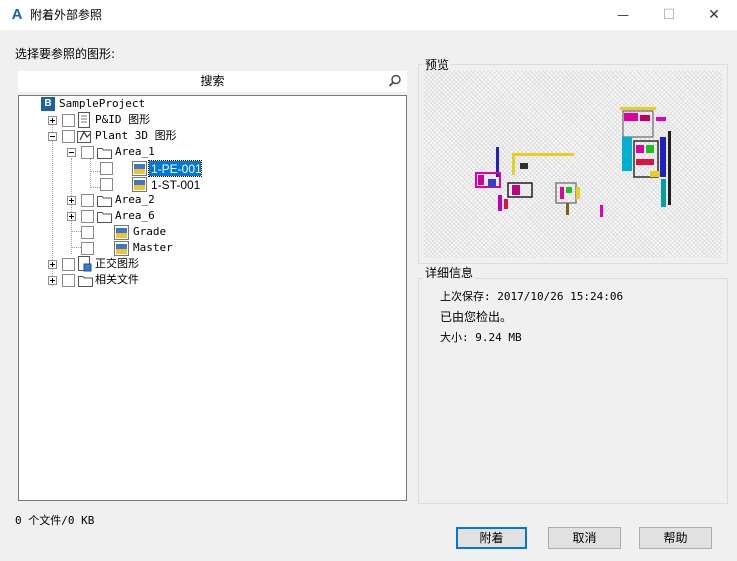 The height and width of the screenshot is (561, 737). I want to click on plant3d-folder-icon, so click(84, 136).